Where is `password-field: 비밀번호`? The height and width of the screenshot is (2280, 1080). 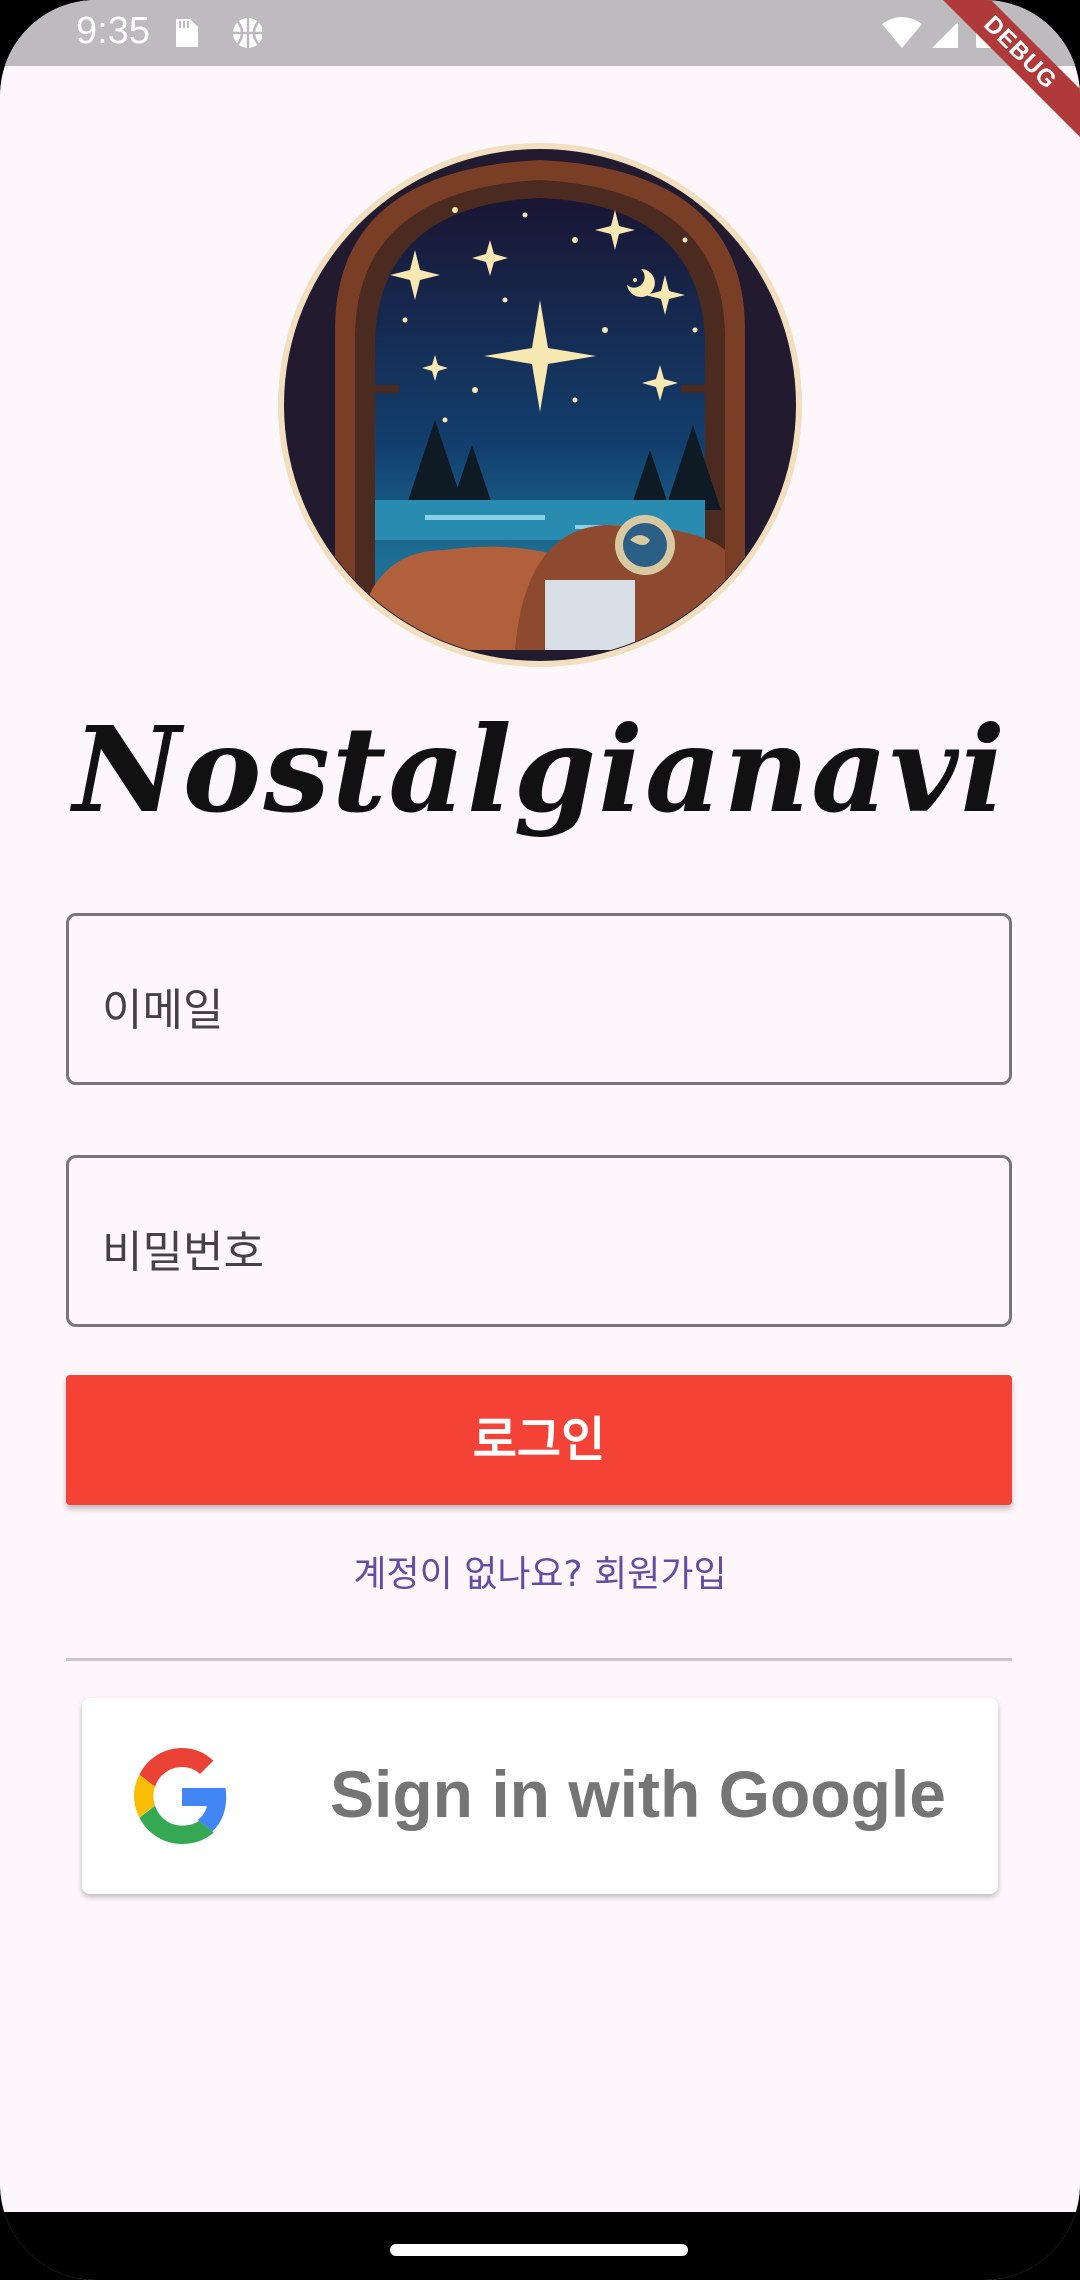 password-field: 비밀번호 is located at coordinates (539, 1241).